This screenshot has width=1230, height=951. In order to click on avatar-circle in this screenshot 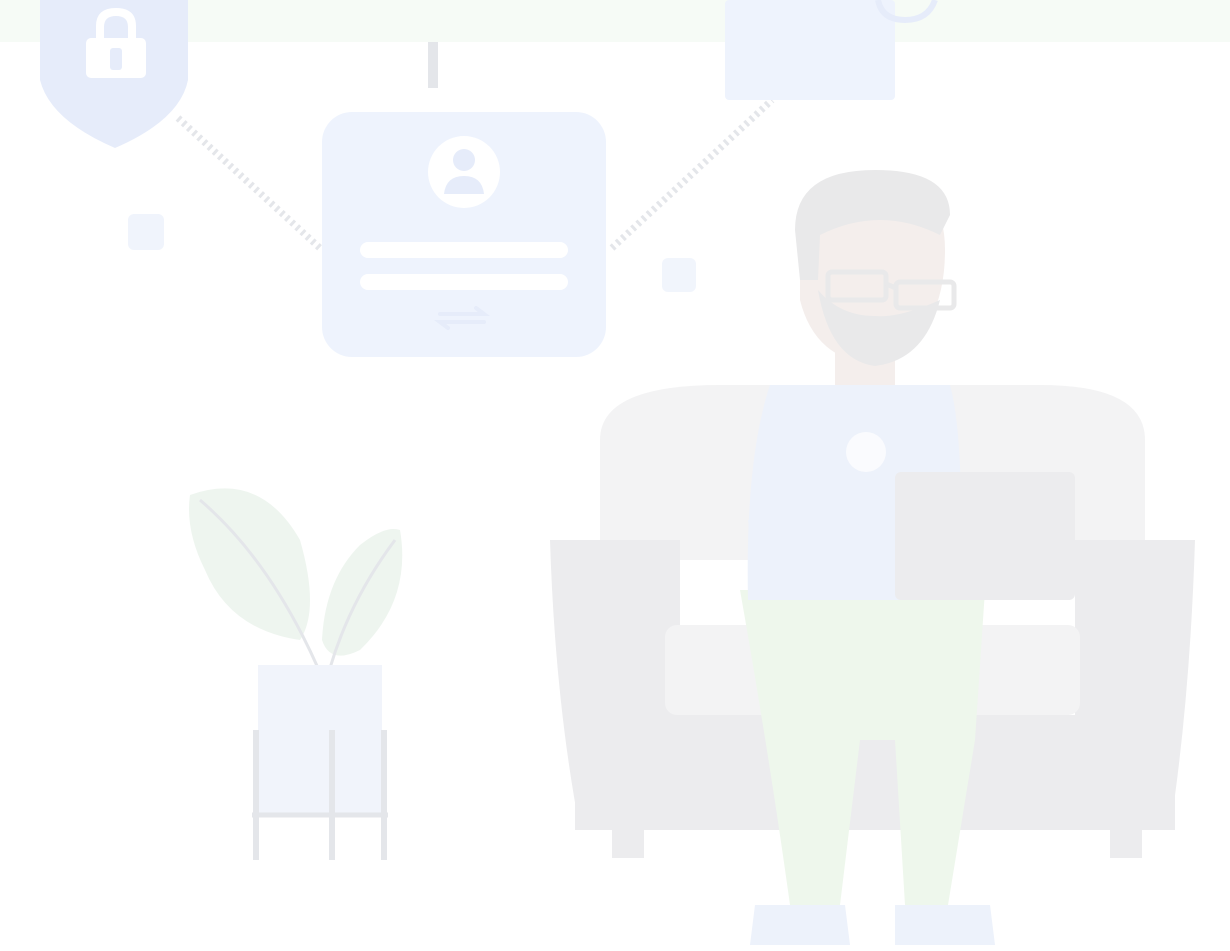, I will do `click(464, 172)`.